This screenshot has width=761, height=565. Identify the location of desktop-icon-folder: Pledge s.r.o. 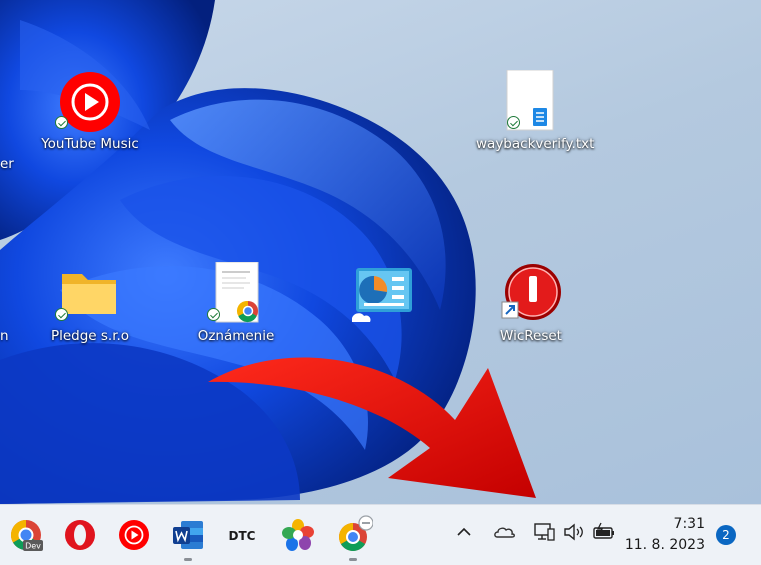
(90, 303).